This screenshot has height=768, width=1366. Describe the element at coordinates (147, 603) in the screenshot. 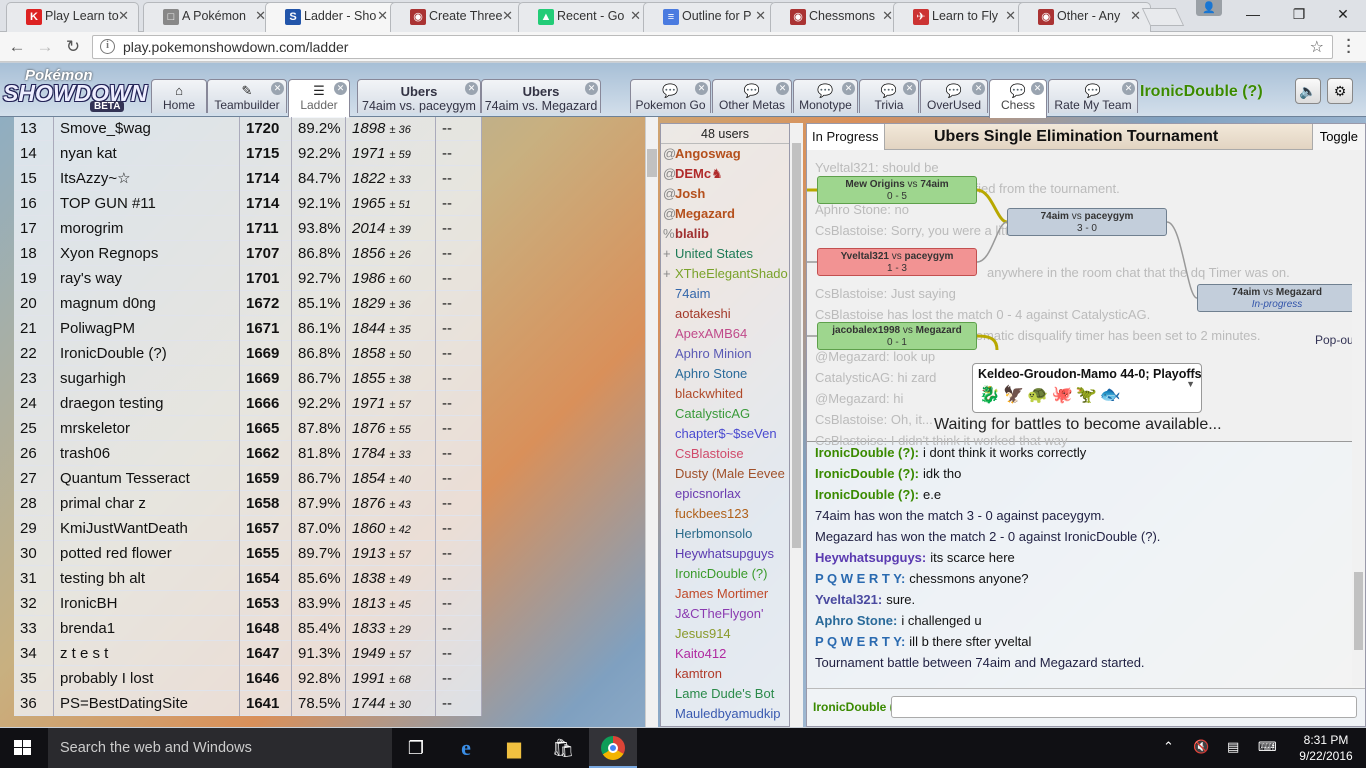

I see `ladder-cell-name: IronicBH` at that location.